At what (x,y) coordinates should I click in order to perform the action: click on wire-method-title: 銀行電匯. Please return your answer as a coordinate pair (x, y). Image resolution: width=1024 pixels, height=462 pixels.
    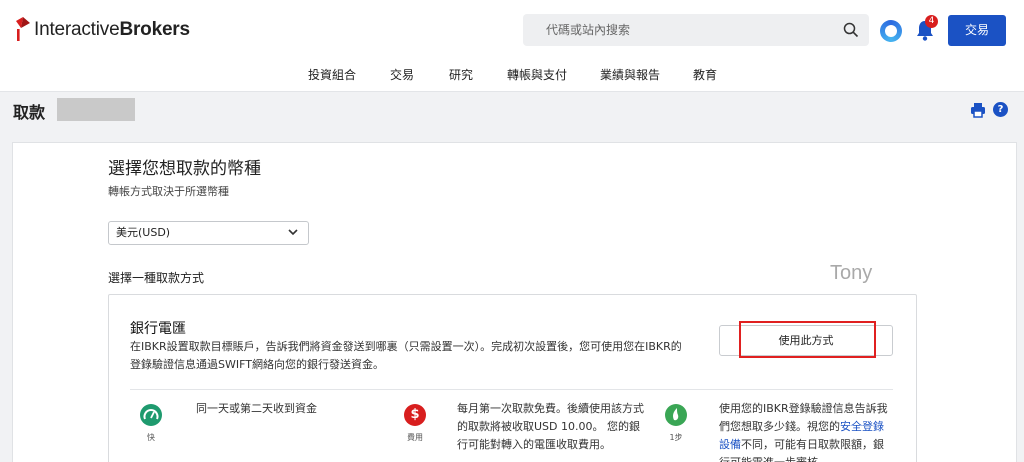
    Looking at the image, I should click on (158, 329).